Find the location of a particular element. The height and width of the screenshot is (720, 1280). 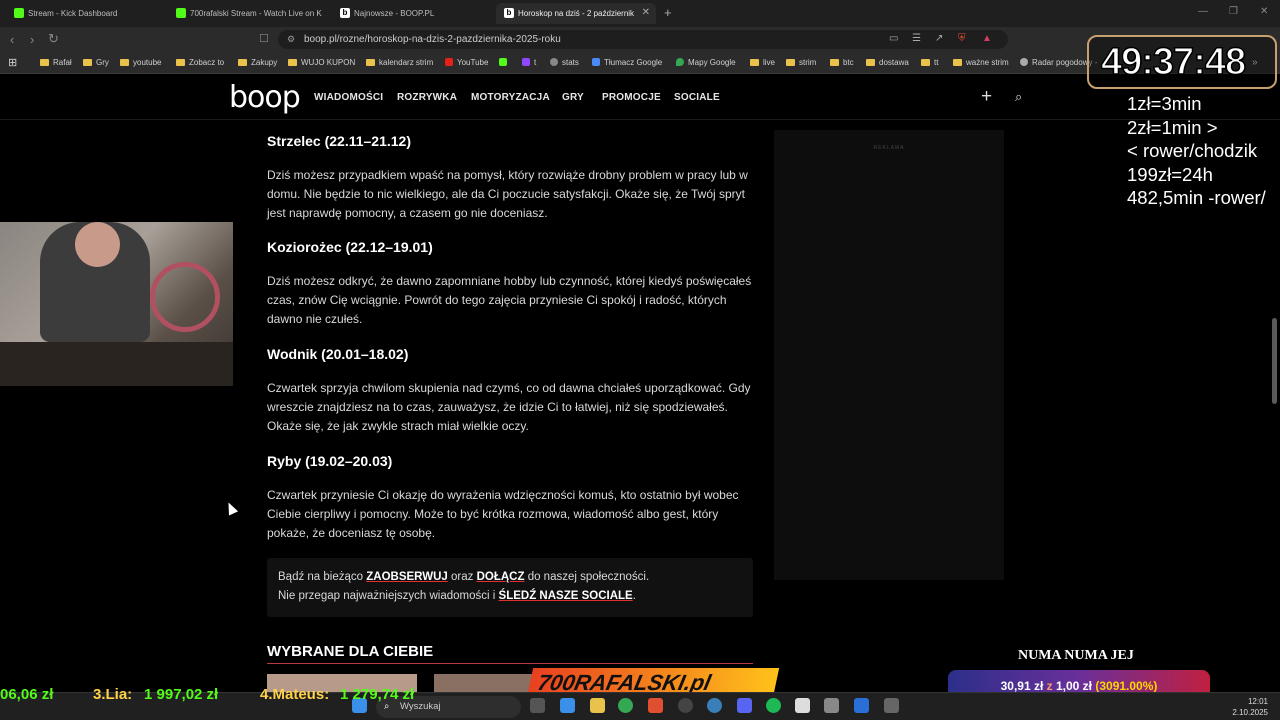

minimize-icon: — is located at coordinates (1203, 11).